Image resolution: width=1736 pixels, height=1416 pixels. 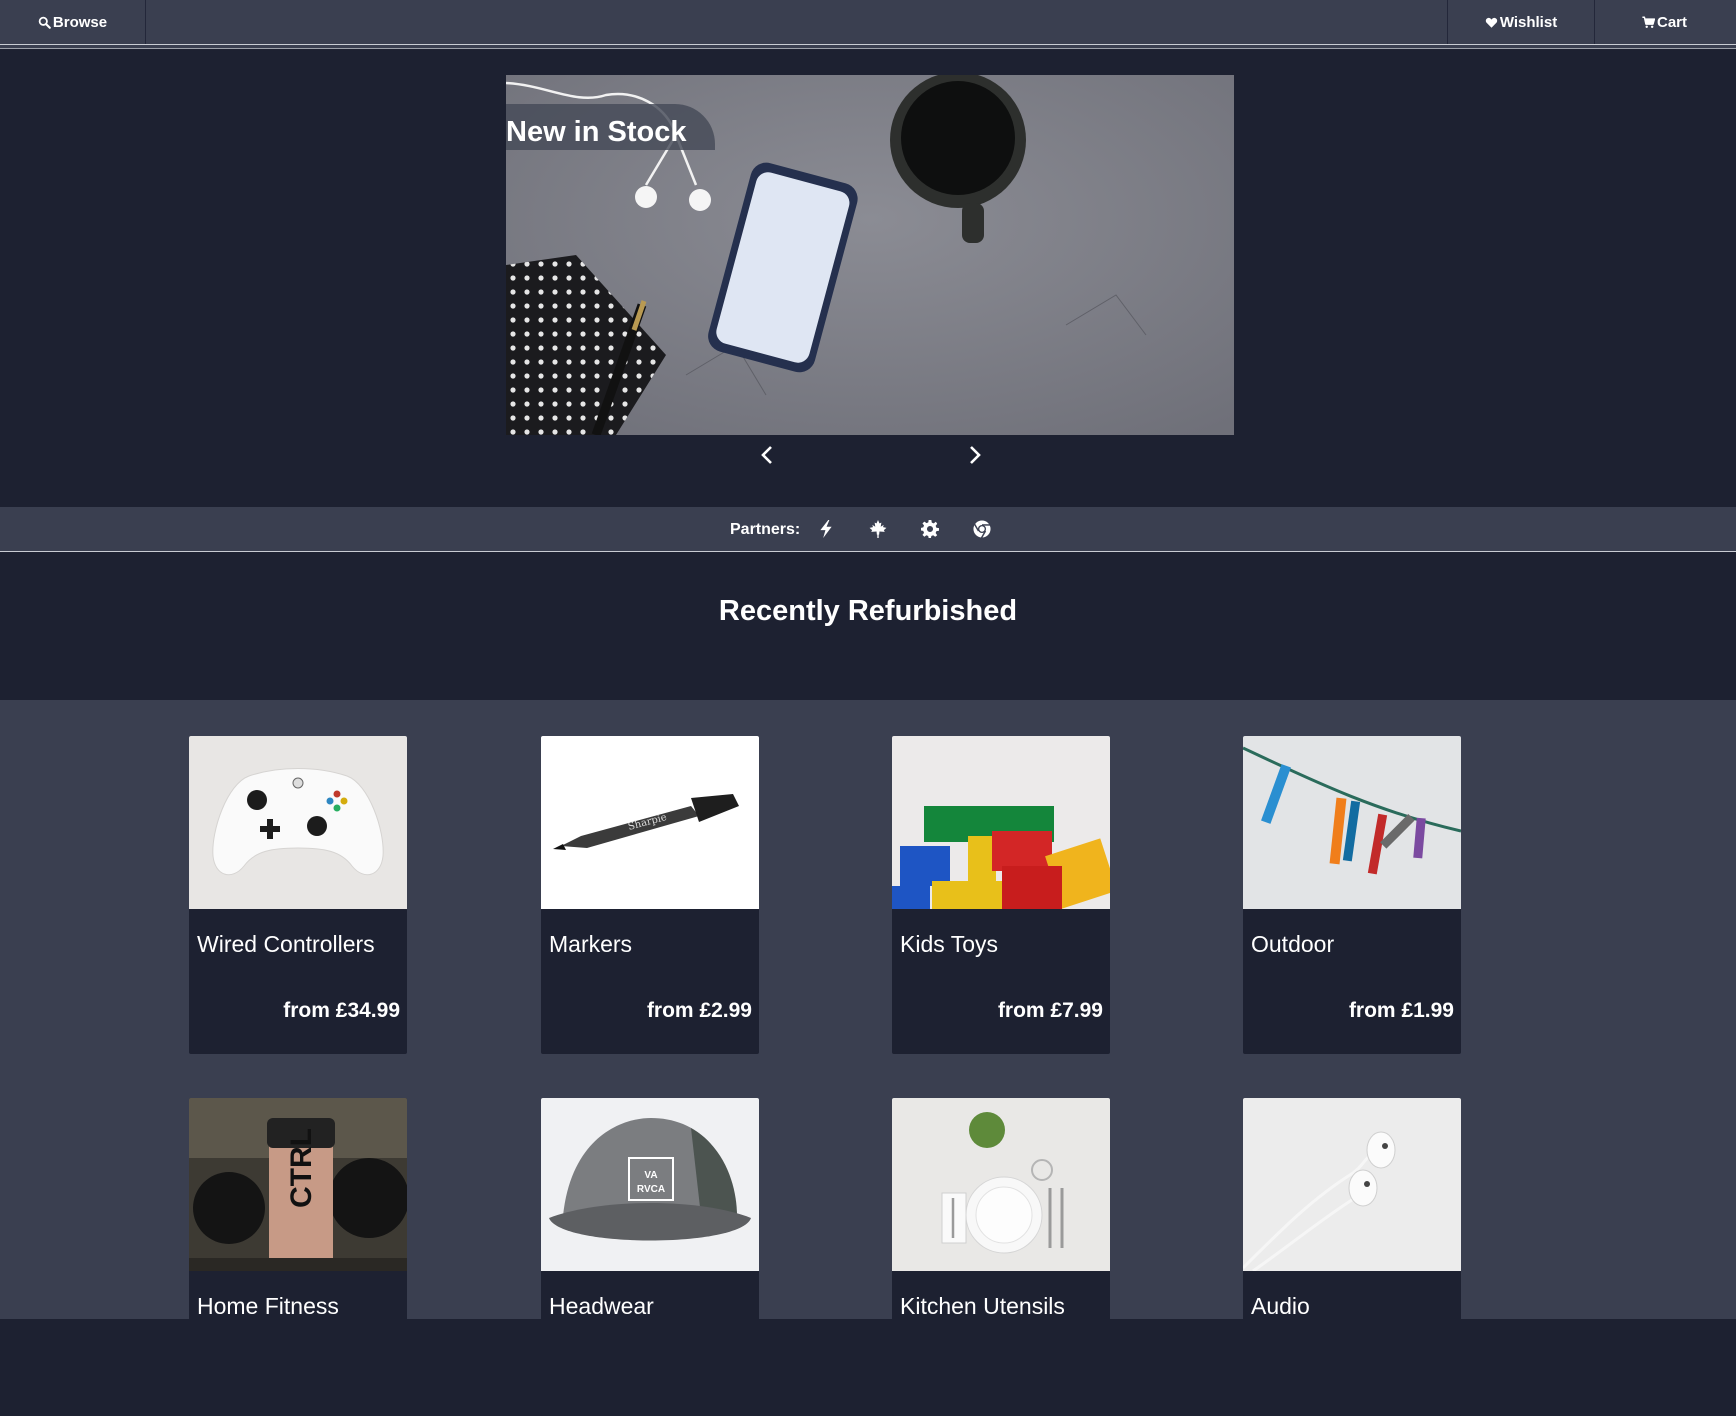 What do you see at coordinates (1001, 1184) in the screenshot?
I see `kitchen-image` at bounding box center [1001, 1184].